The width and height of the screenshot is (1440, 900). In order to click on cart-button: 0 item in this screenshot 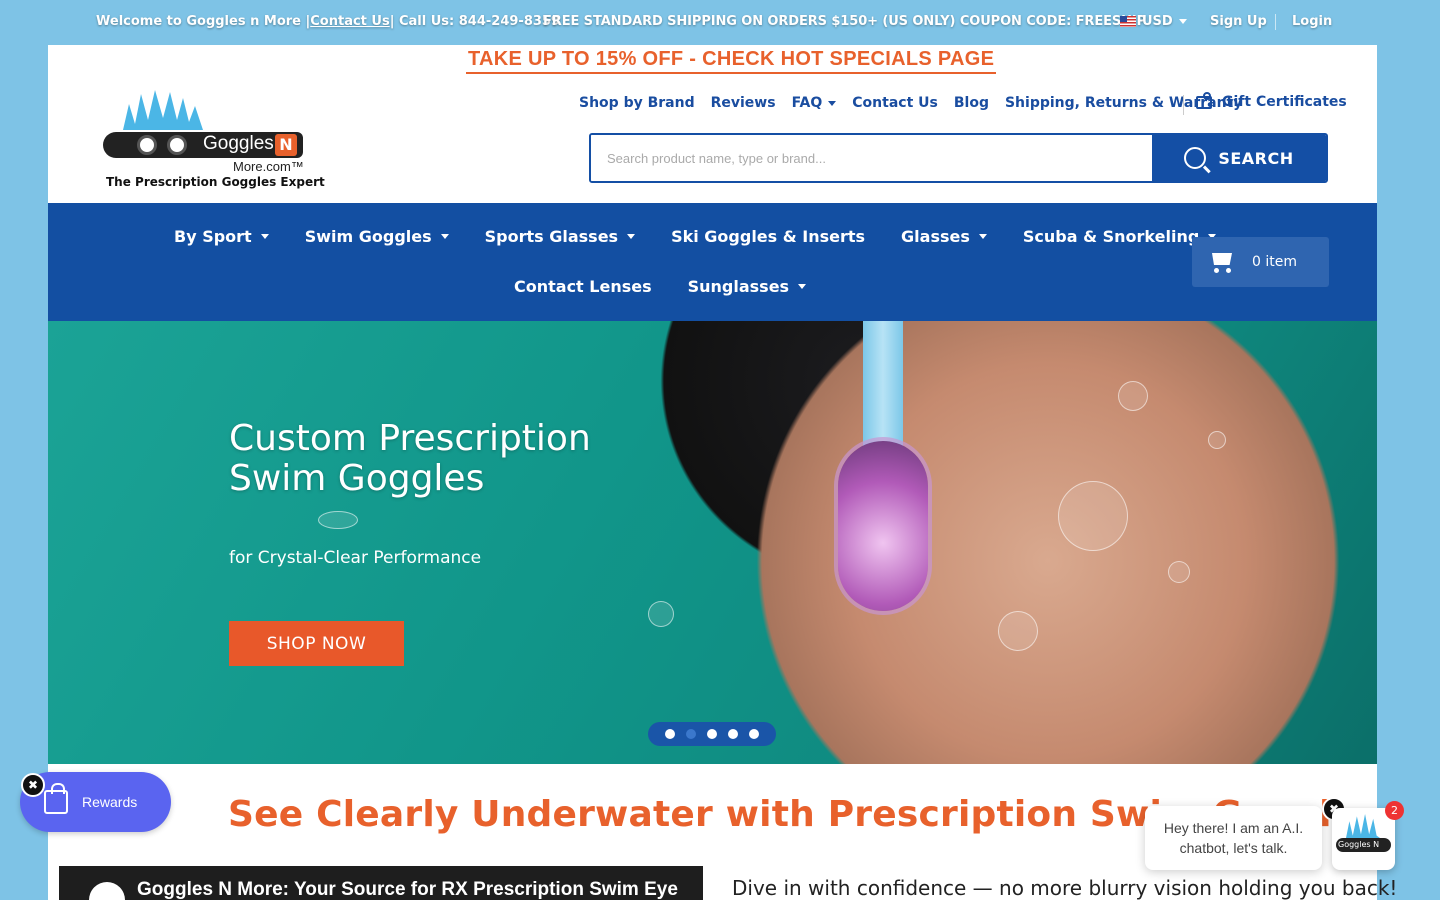, I will do `click(1260, 262)`.